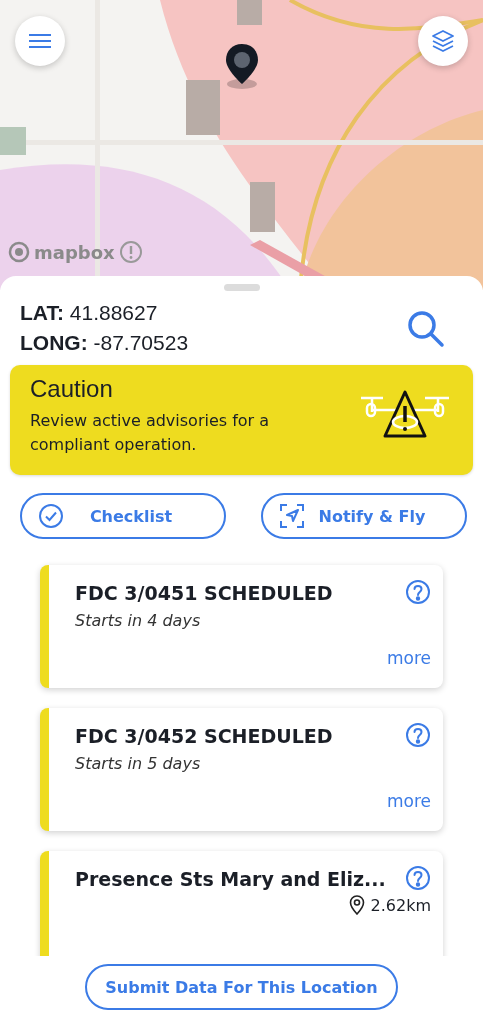 Image resolution: width=483 pixels, height=1024 pixels. I want to click on distance-text: 2.62km, so click(400, 905).